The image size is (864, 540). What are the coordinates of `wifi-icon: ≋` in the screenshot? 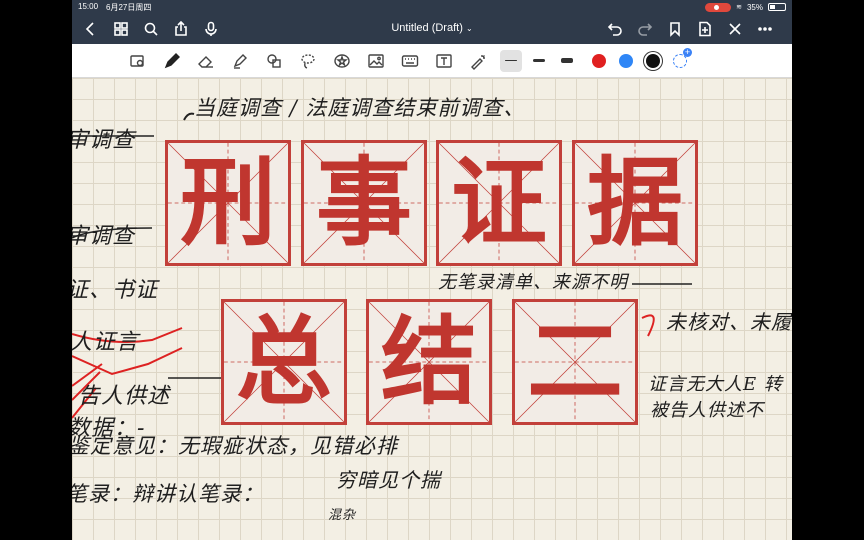 It's located at (739, 7).